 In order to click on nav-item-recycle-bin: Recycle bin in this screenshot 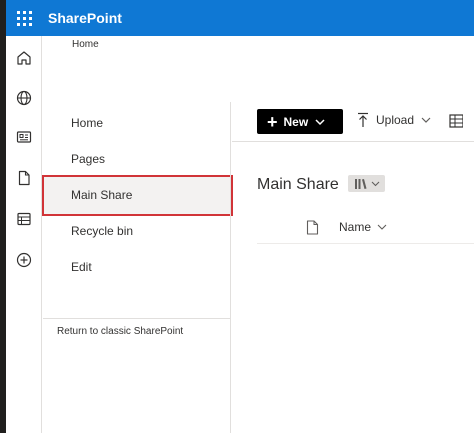, I will do `click(102, 231)`.